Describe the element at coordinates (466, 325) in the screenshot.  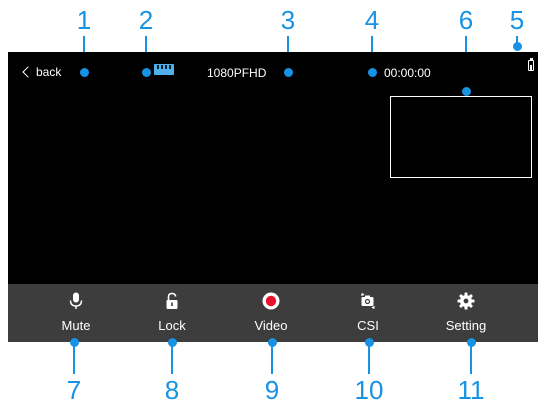
I see `setting-label: Setting` at that location.